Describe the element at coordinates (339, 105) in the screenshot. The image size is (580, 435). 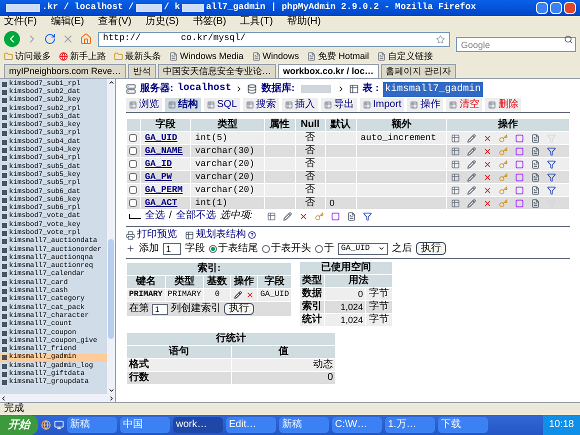
I see `tab: 导出` at that location.